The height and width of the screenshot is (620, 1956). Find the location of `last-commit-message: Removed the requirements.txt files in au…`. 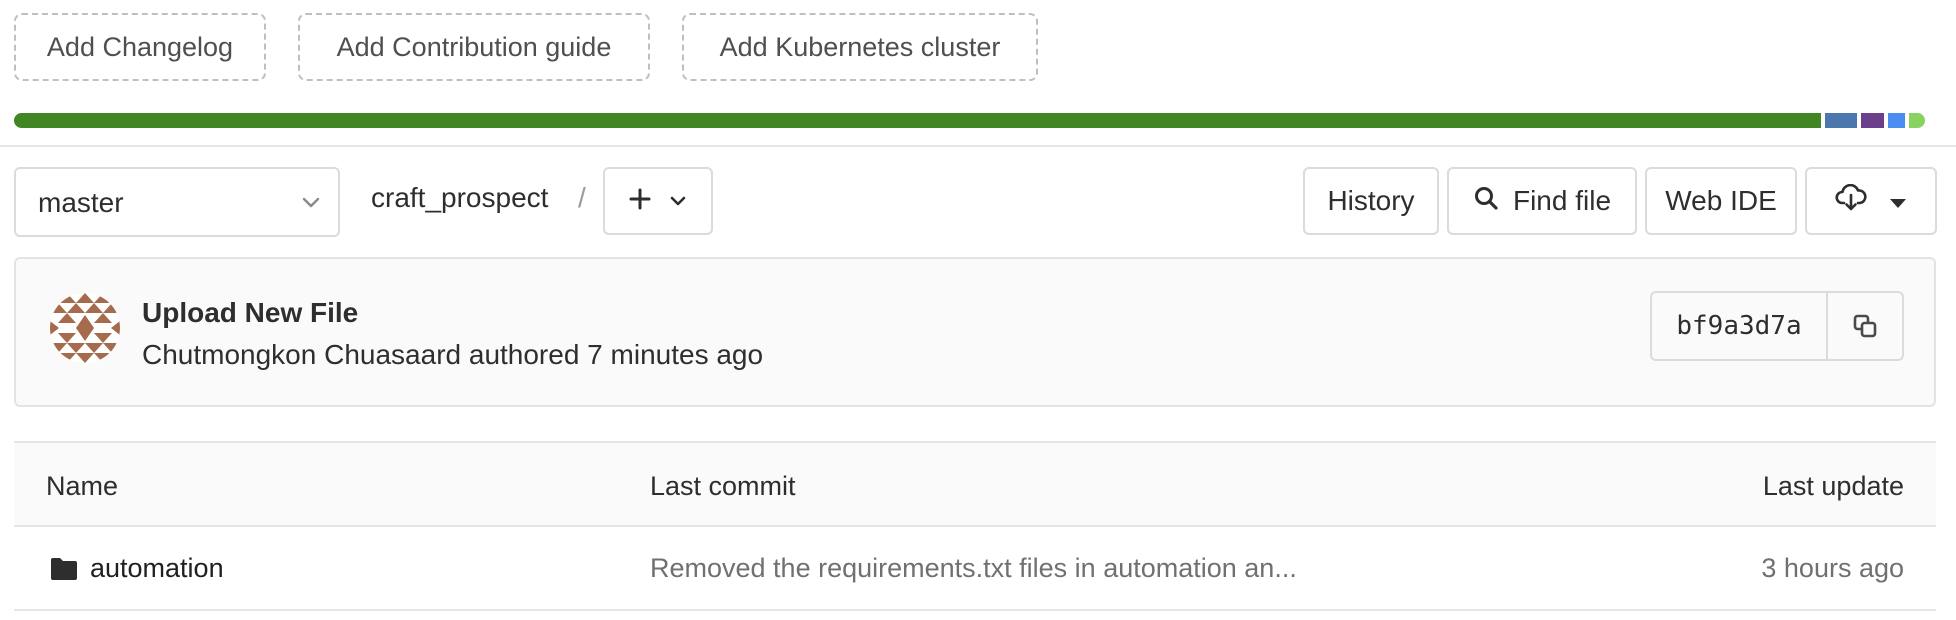

last-commit-message: Removed the requirements.txt files in au… is located at coordinates (973, 568).